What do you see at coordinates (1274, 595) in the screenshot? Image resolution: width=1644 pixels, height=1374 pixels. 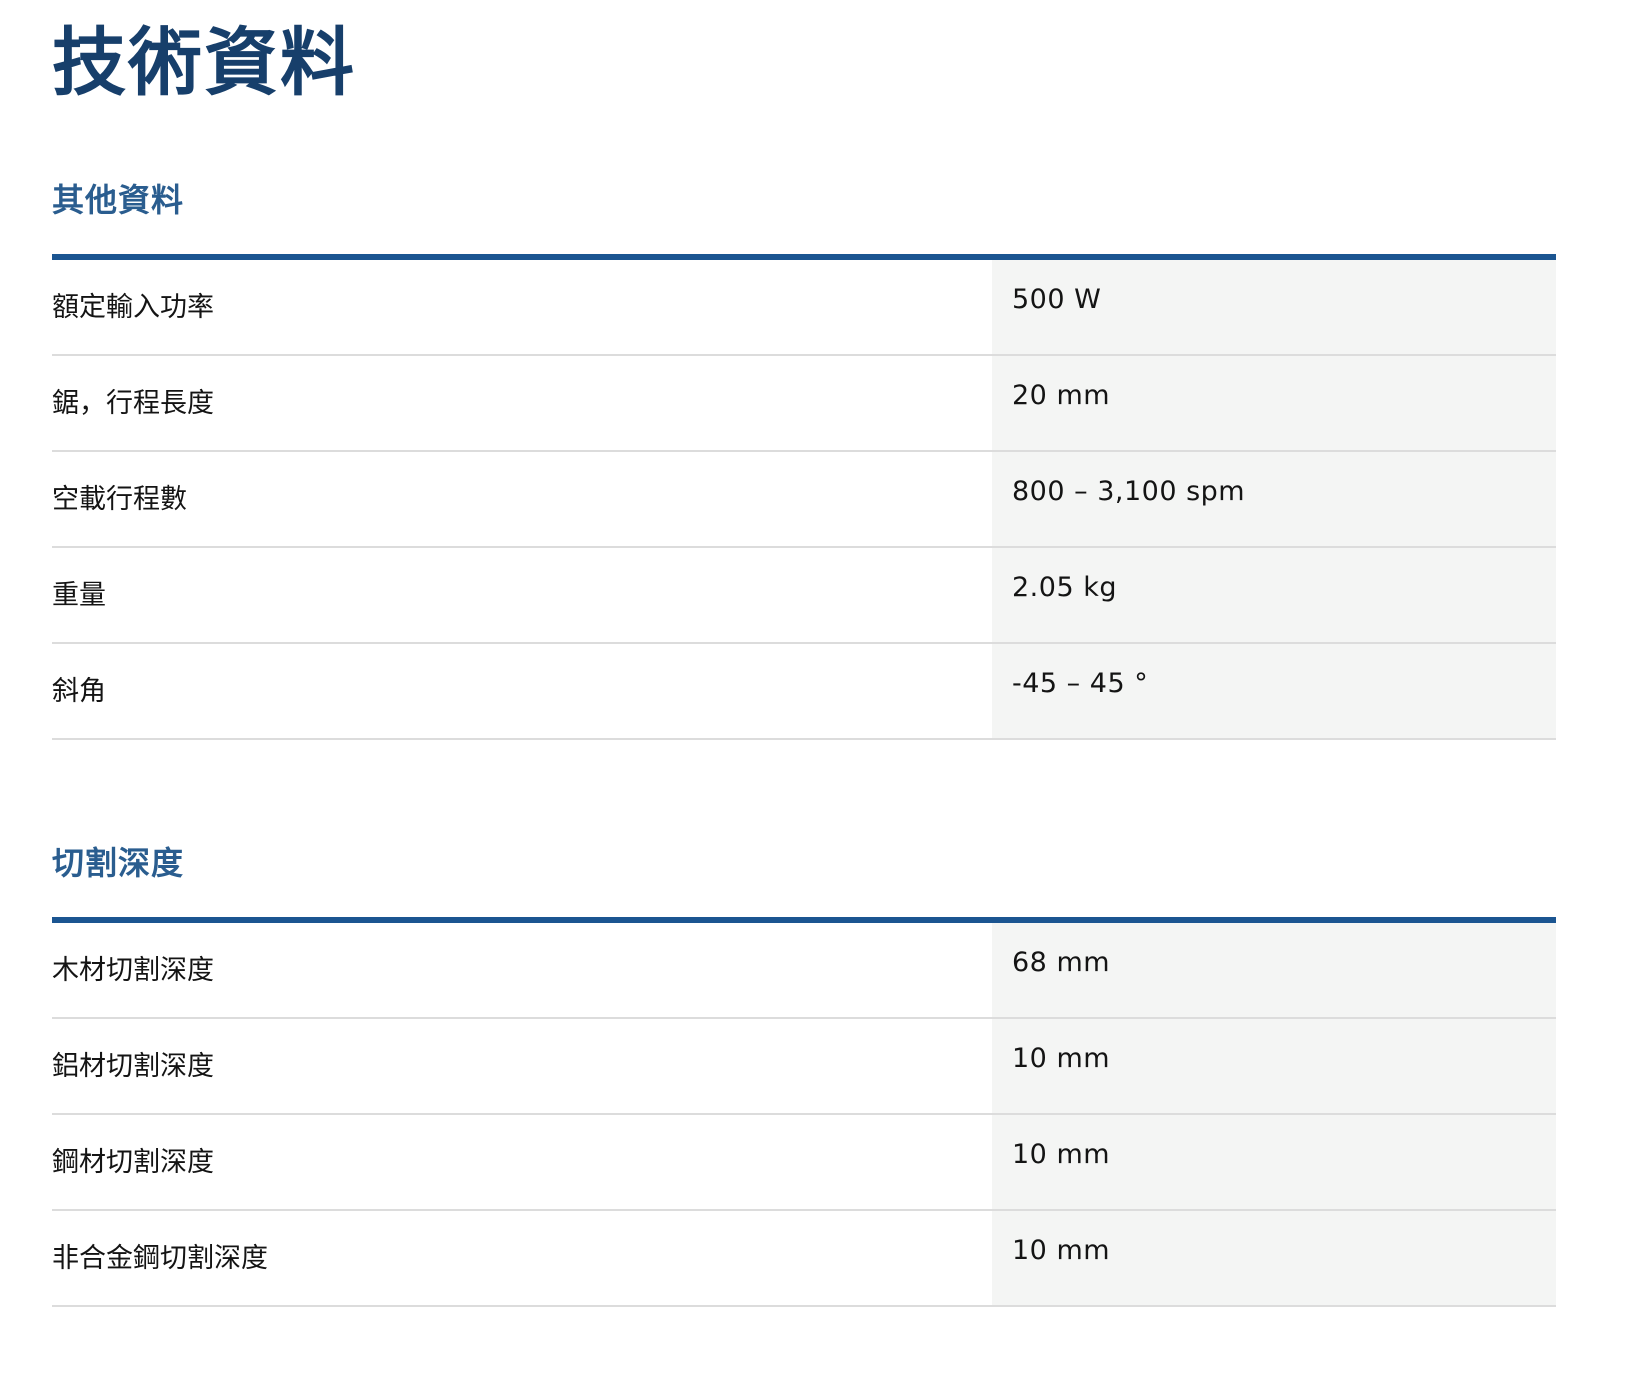 I see `spec-value: 2.05 kg` at bounding box center [1274, 595].